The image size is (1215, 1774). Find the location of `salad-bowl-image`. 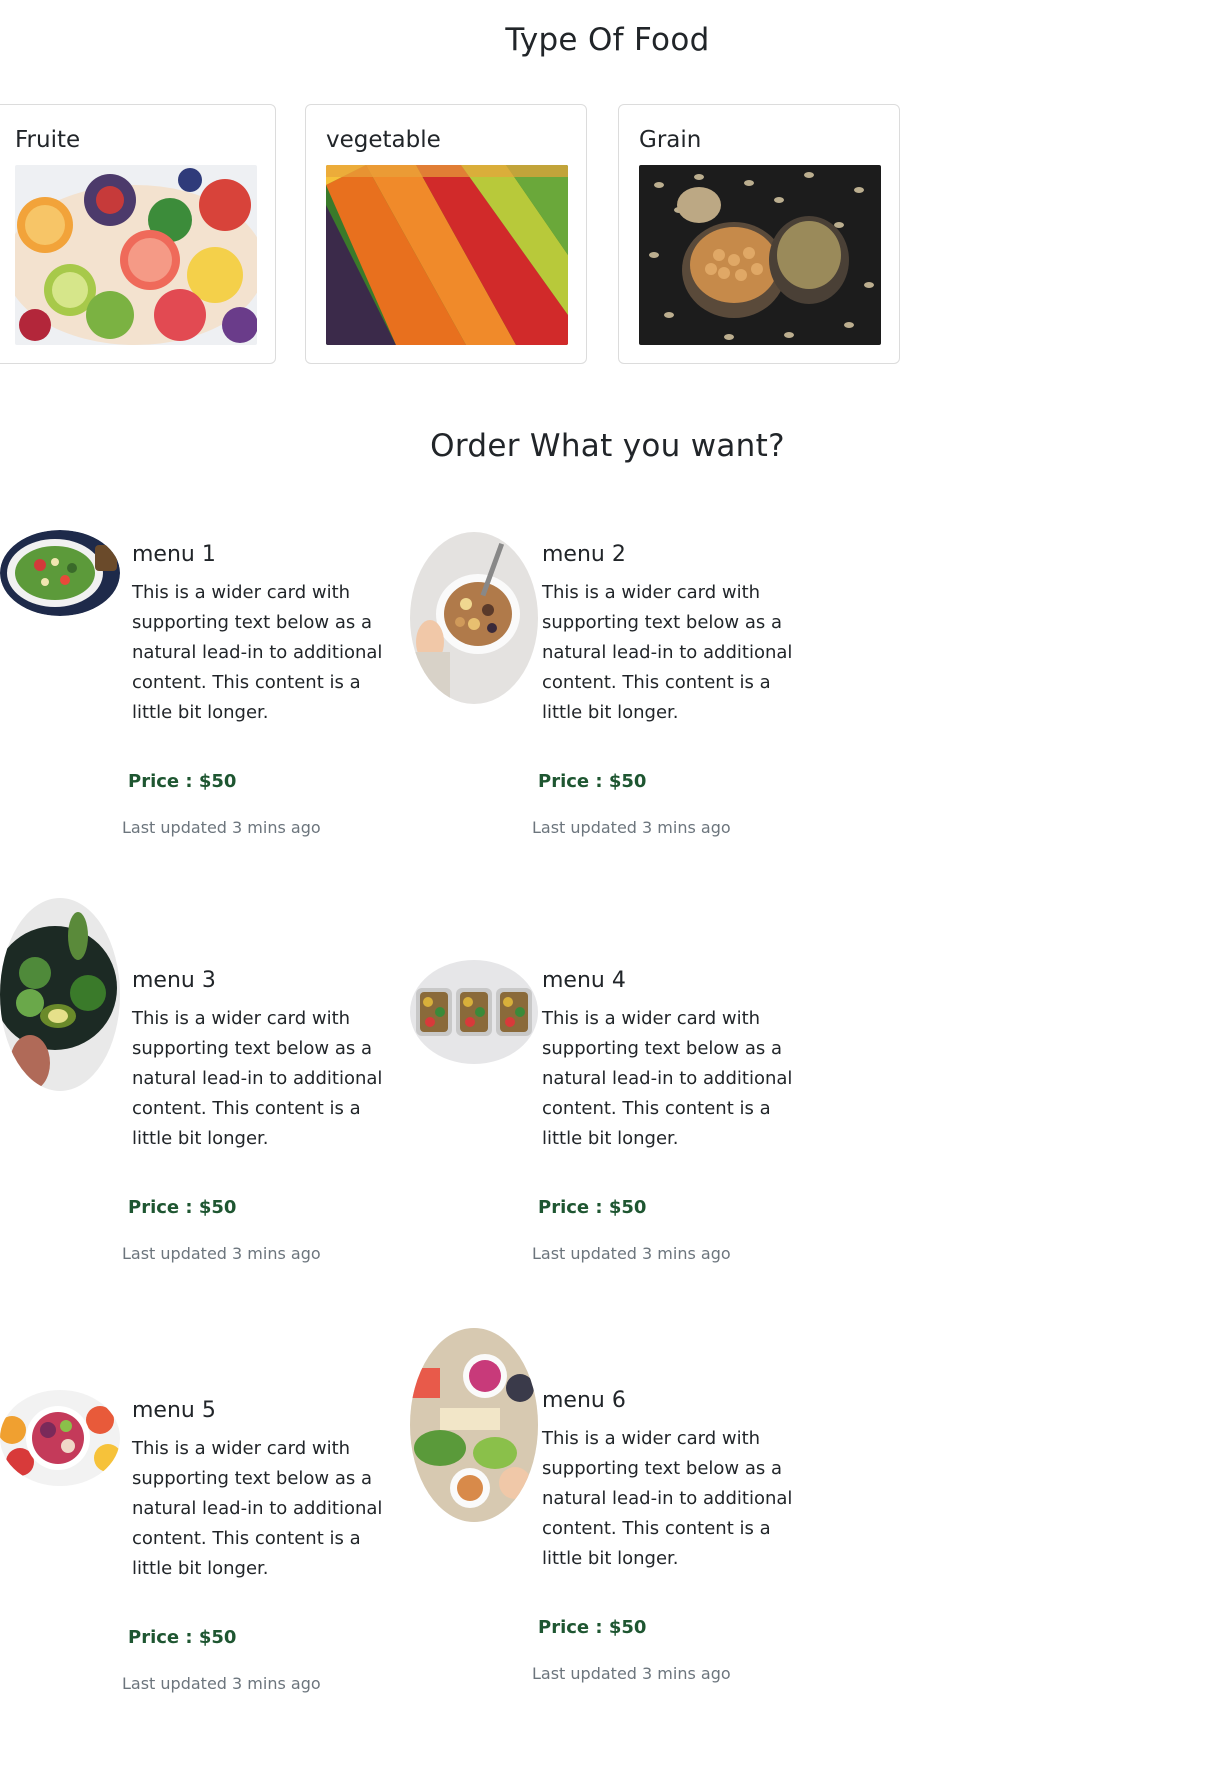

salad-bowl-image is located at coordinates (60, 573).